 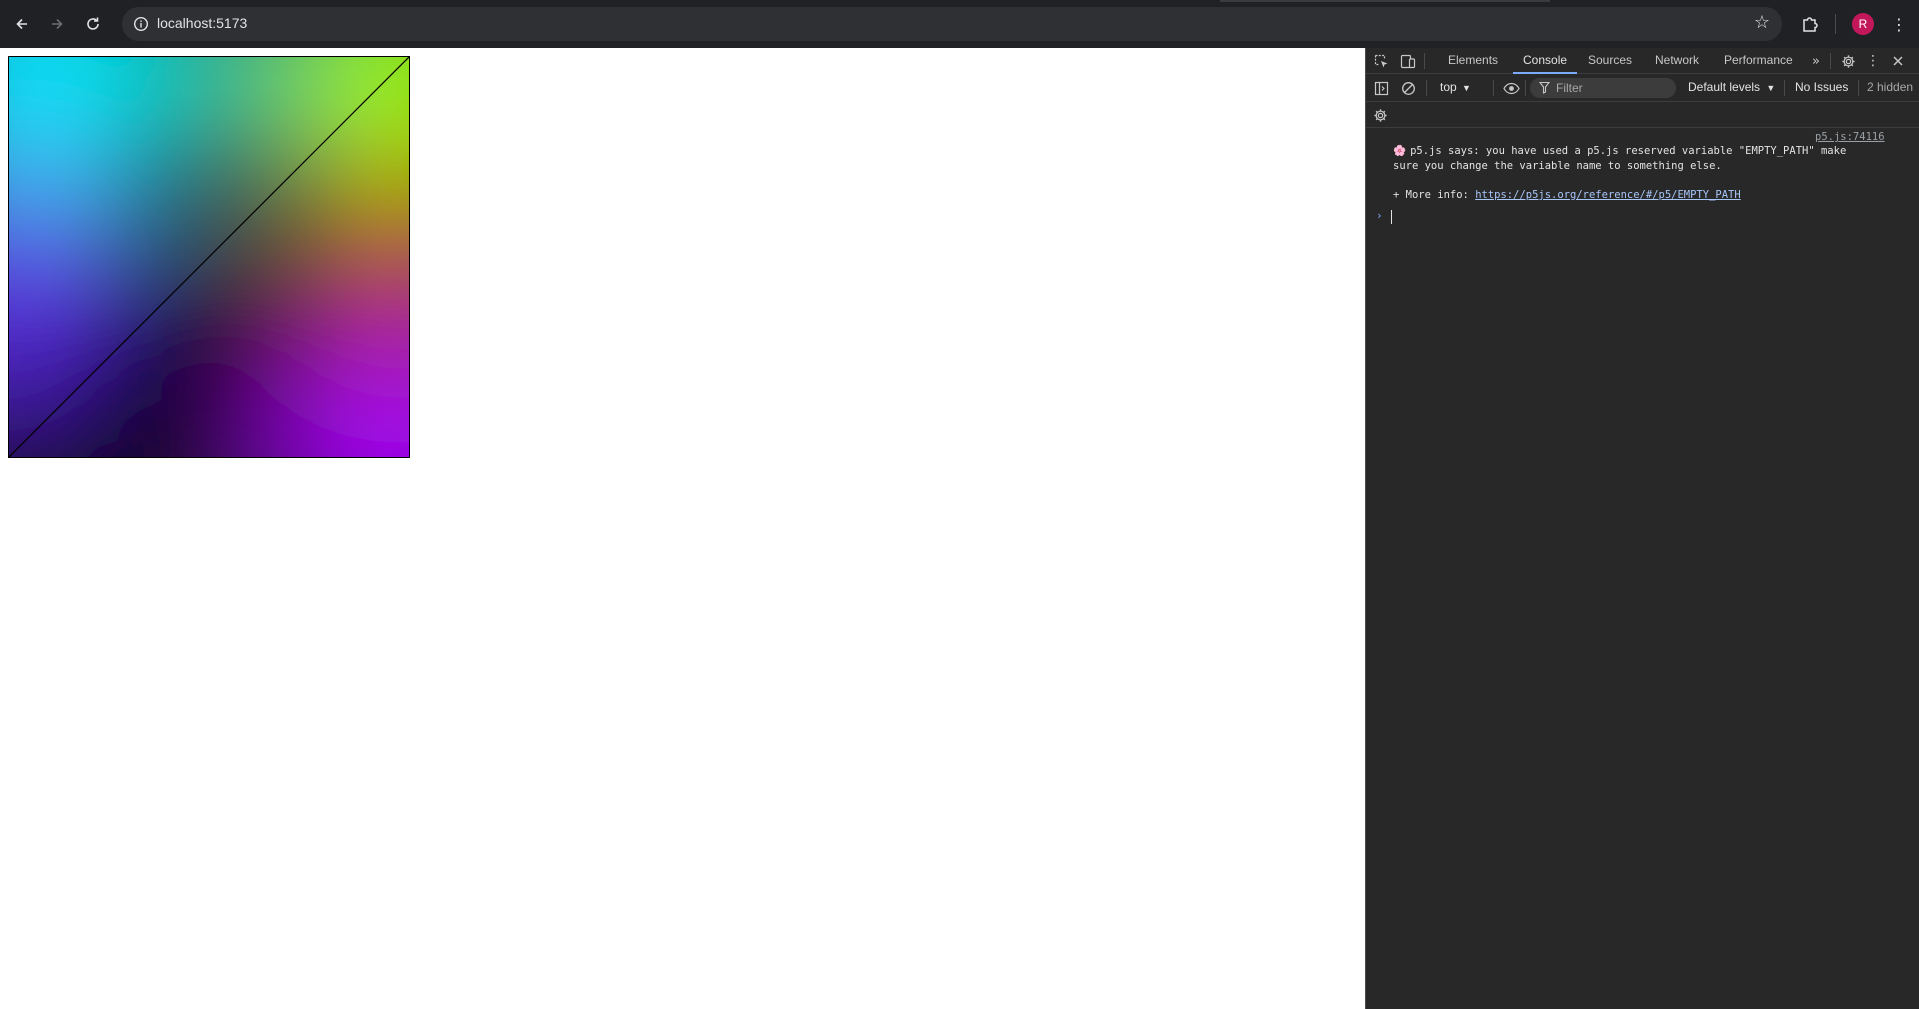 I want to click on device-toggle-icon, so click(x=1408, y=61).